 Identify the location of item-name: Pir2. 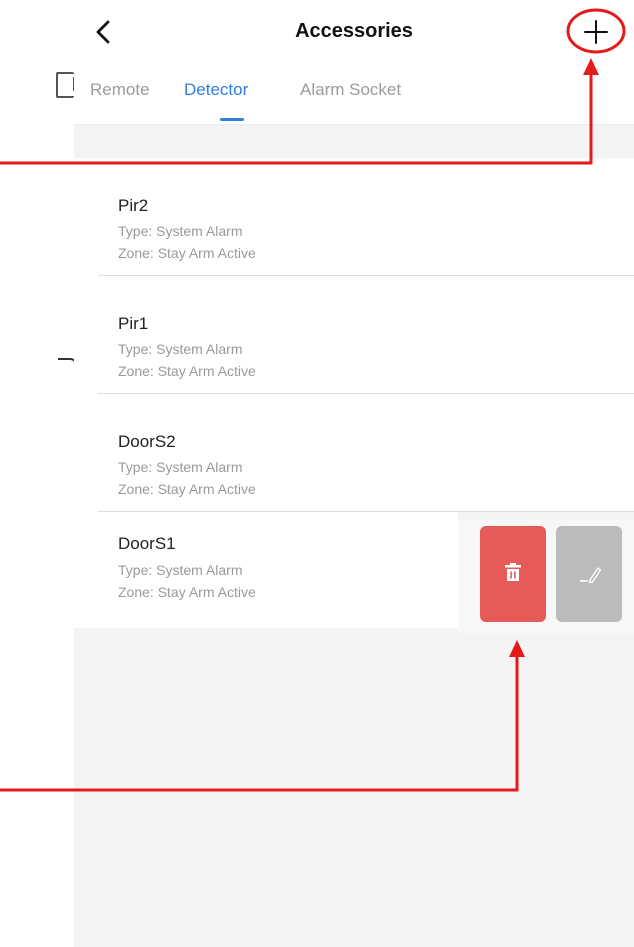
(133, 205).